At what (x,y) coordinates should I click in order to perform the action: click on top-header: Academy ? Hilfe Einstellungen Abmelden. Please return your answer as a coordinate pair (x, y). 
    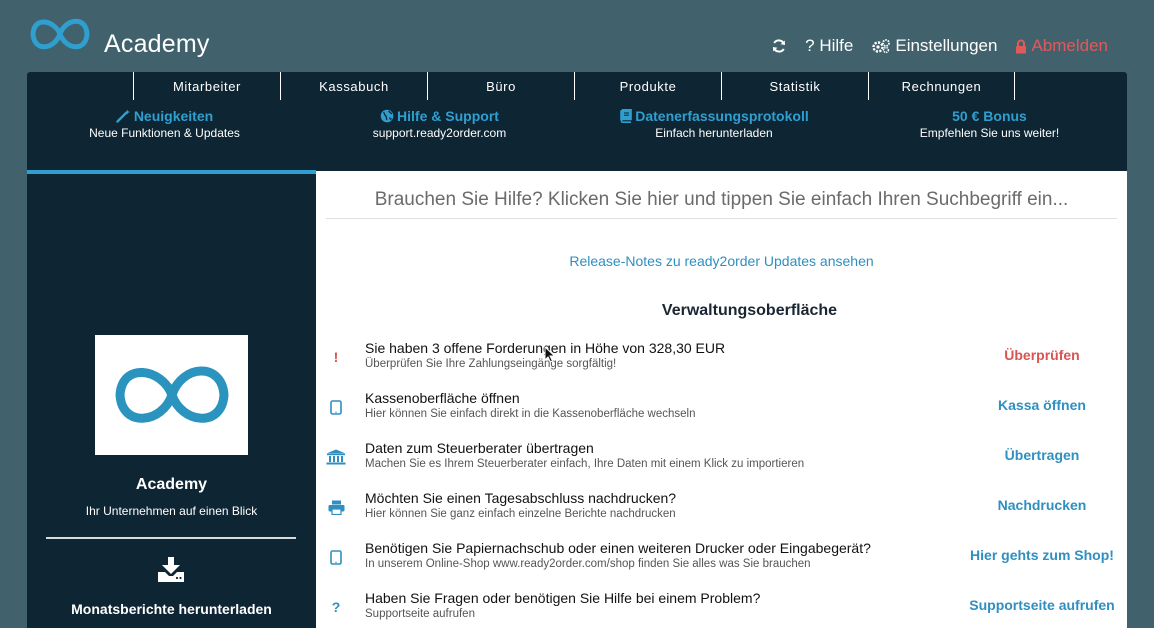
    Looking at the image, I should click on (577, 36).